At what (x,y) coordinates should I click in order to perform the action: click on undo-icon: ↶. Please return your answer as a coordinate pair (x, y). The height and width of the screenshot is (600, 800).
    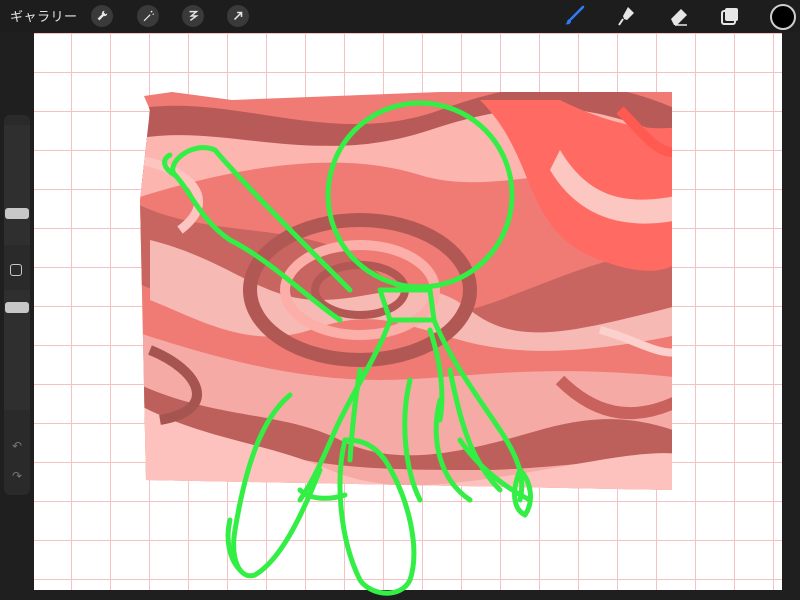
    Looking at the image, I should click on (17, 446).